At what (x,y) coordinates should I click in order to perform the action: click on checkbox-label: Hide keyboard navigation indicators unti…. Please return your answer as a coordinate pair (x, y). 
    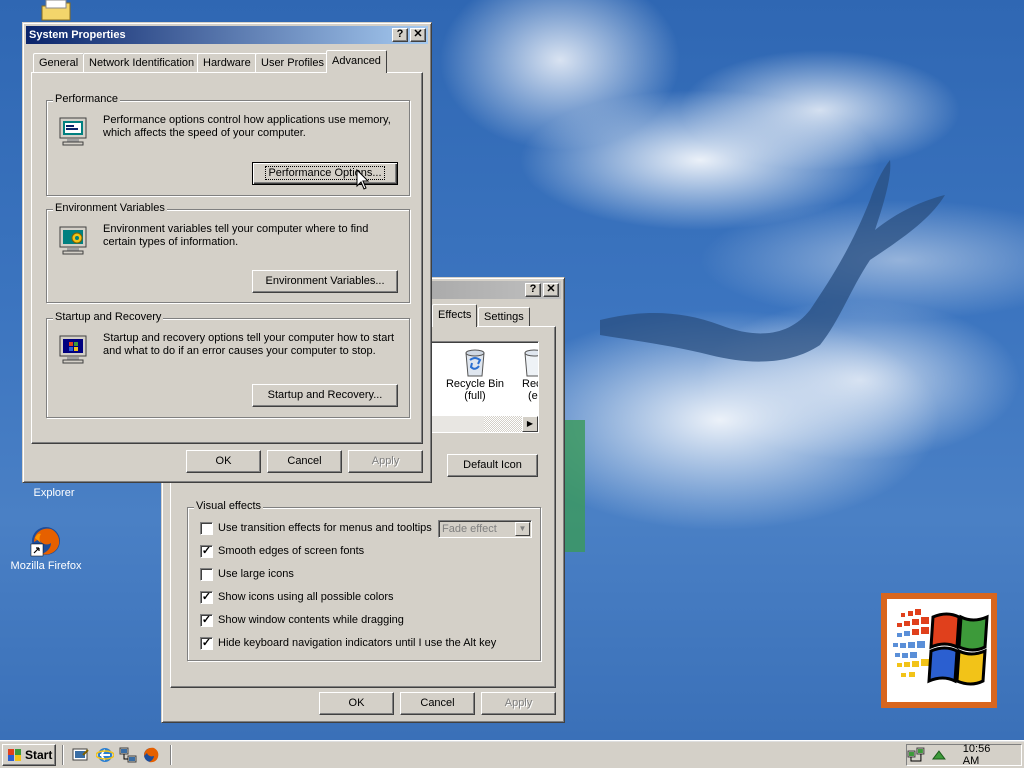
    Looking at the image, I should click on (357, 643).